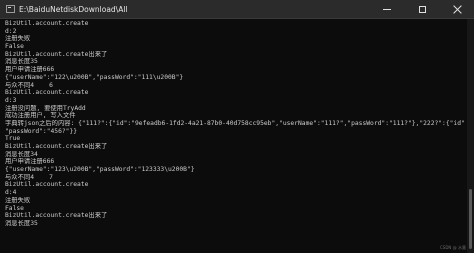  I want to click on watermark: CSDN @ 水墨, so click(453, 247).